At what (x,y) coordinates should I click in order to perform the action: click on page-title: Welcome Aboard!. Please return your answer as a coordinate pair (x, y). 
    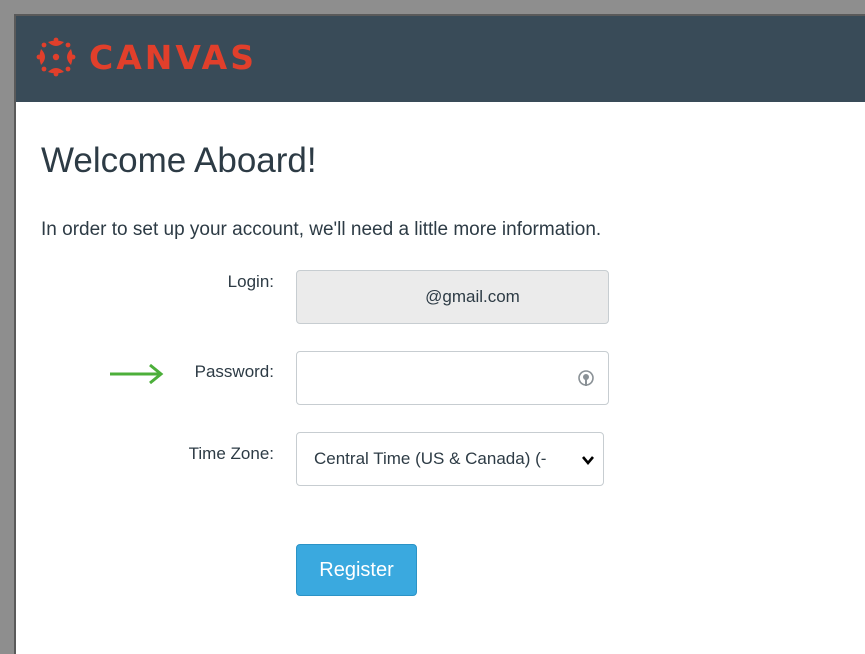
    Looking at the image, I should click on (179, 160).